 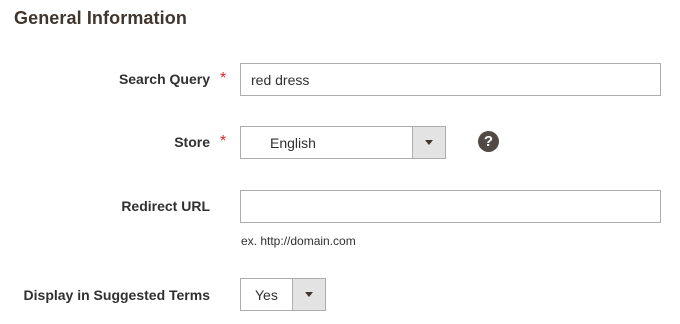 I want to click on store-required-mark: *, so click(x=223, y=141).